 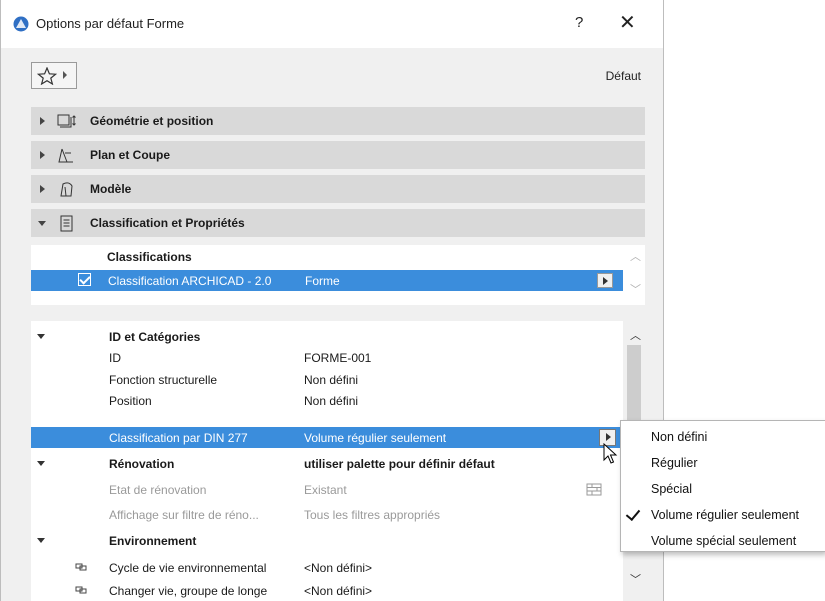 I want to click on menu-item: Volume spécial seulement, so click(x=723, y=541).